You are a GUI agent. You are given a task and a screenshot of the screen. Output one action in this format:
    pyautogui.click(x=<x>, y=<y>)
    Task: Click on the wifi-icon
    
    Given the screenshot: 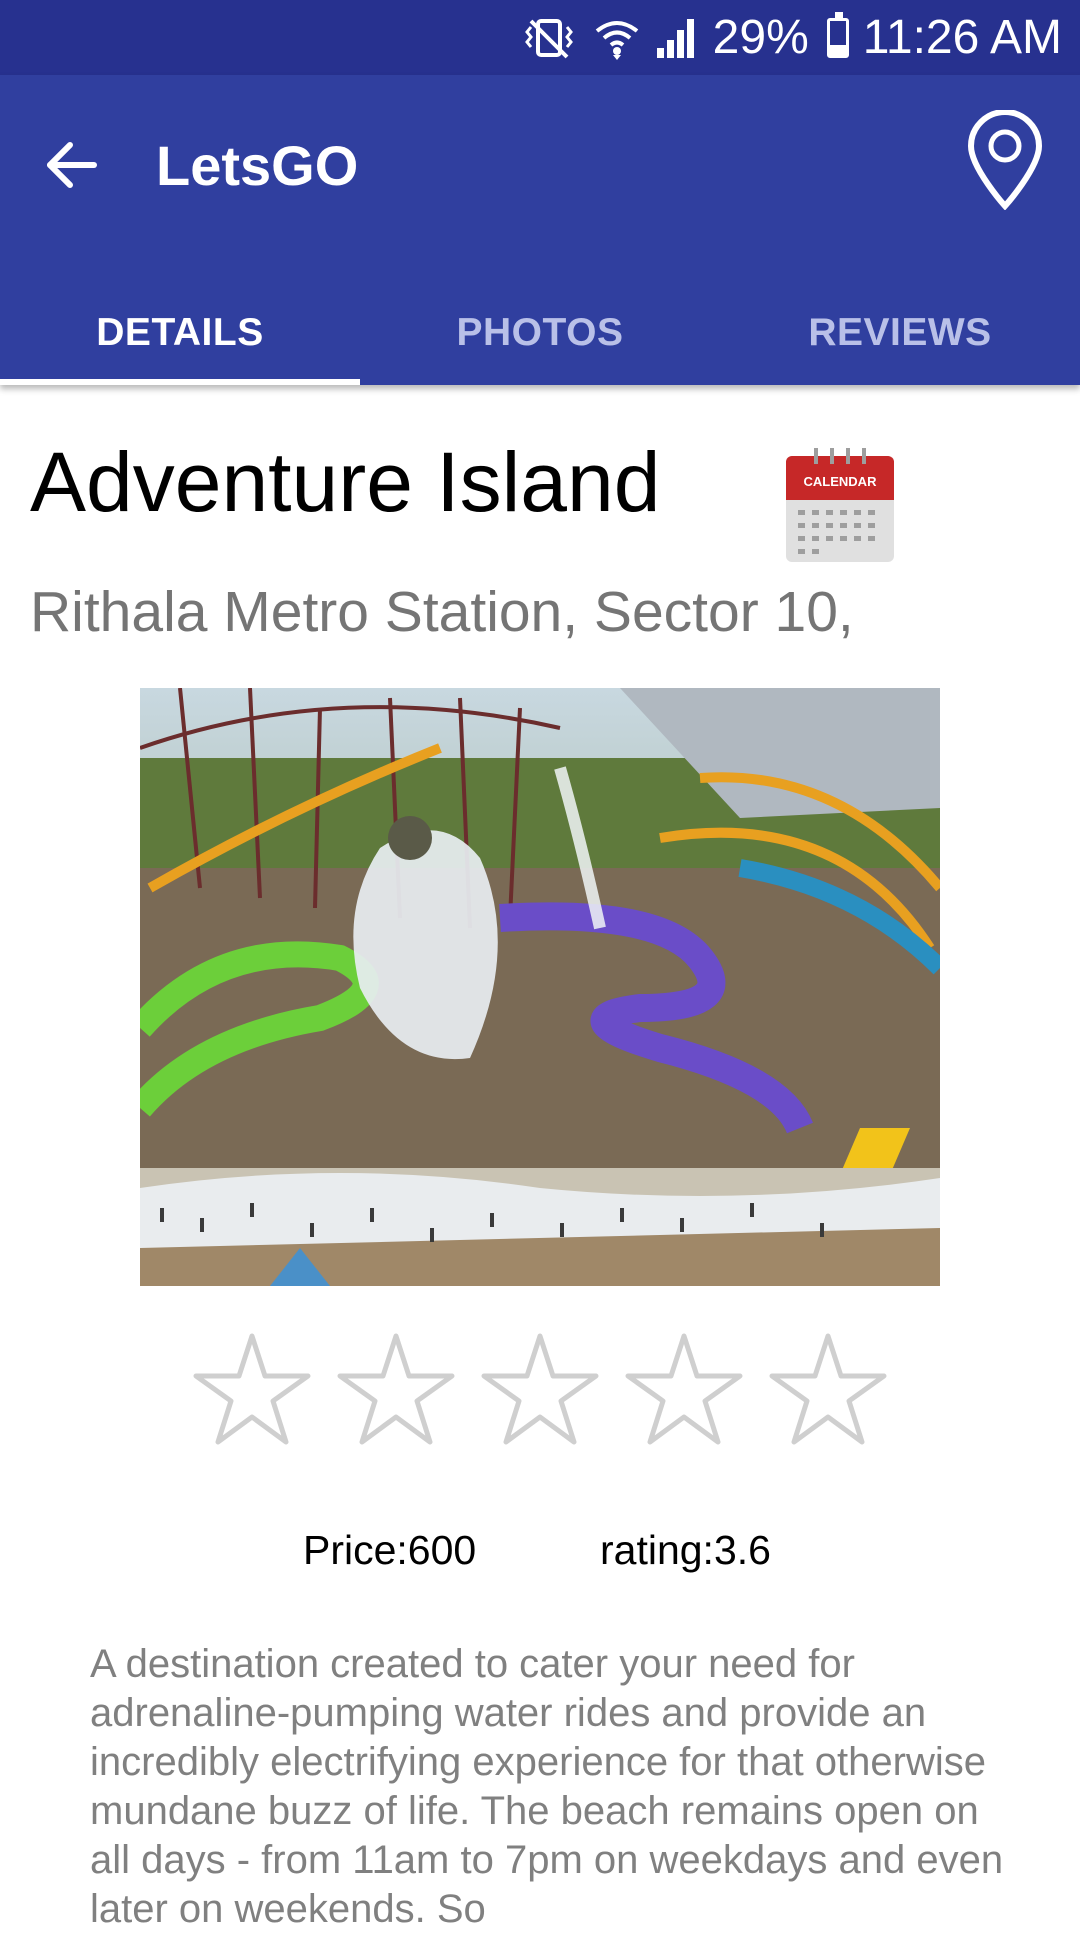 What is the action you would take?
    pyautogui.click(x=617, y=38)
    